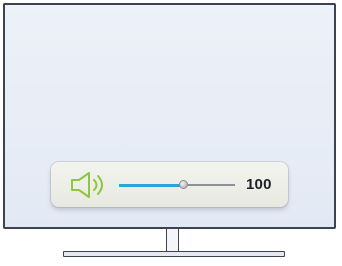  I want to click on volume-slider, so click(177, 184).